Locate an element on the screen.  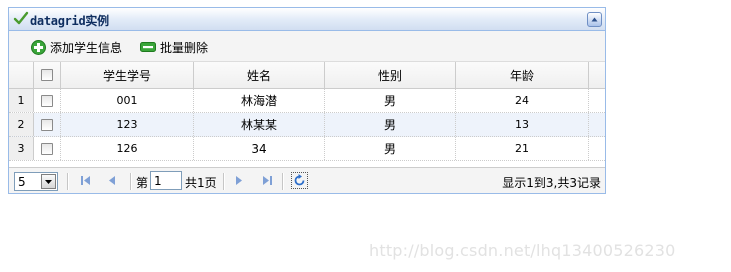
add-student-button: 添加学生信息 is located at coordinates (76, 47).